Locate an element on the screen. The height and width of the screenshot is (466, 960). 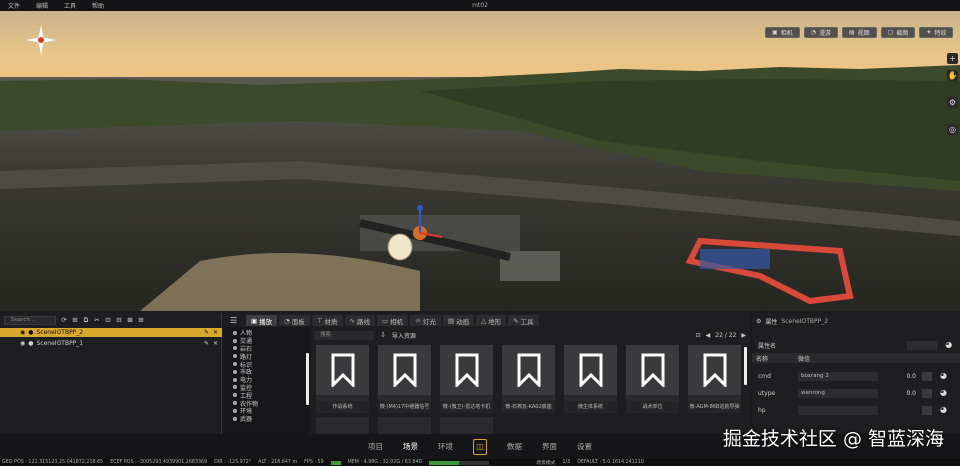
prev-page-icon: ◀ is located at coordinates (708, 335).